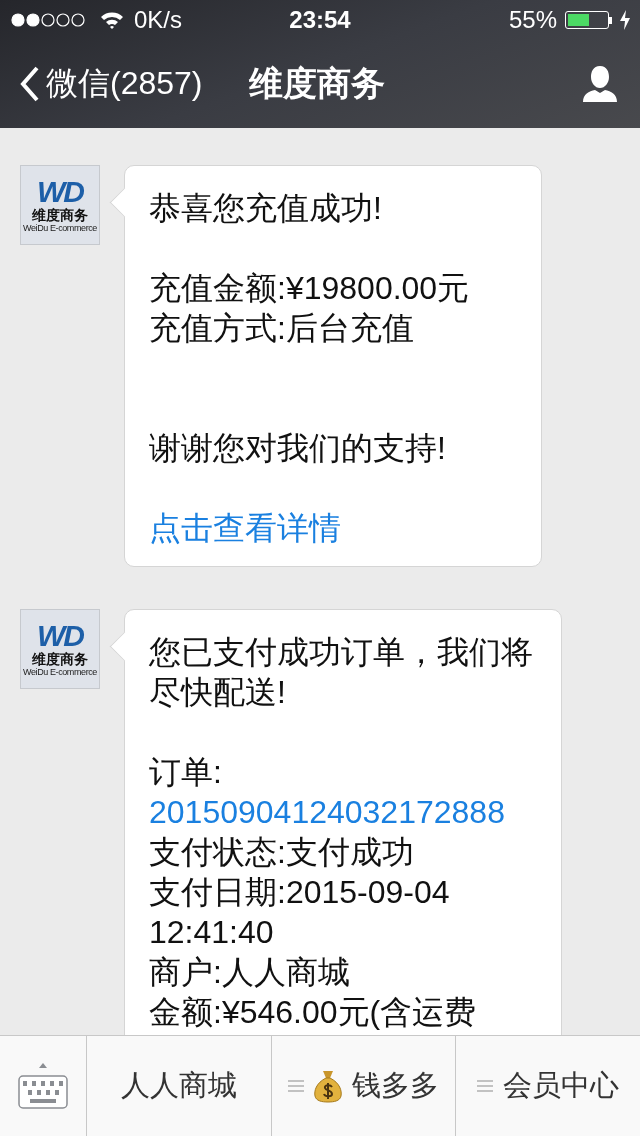 This screenshot has width=640, height=1136. I want to click on keyboard-icon, so click(43, 1086).